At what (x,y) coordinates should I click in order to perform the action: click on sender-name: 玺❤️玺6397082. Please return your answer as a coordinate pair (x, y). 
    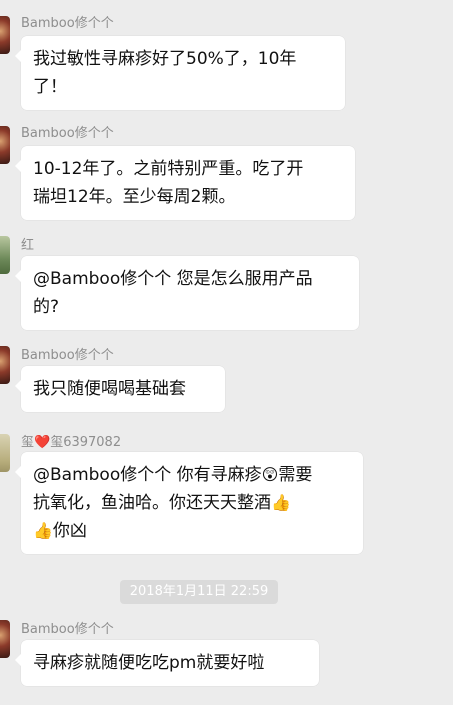
    Looking at the image, I should click on (71, 440).